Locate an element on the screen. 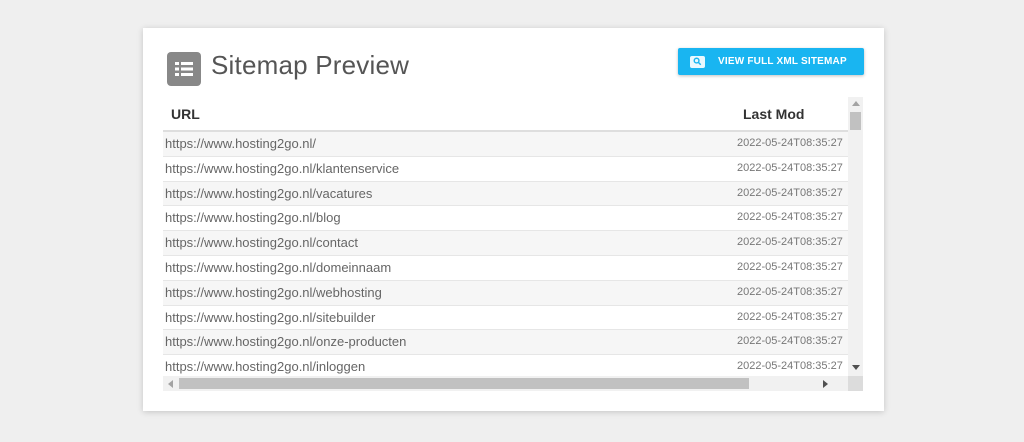  url-cell: https://www.hosting2go.nl/domeinnaam is located at coordinates (278, 267).